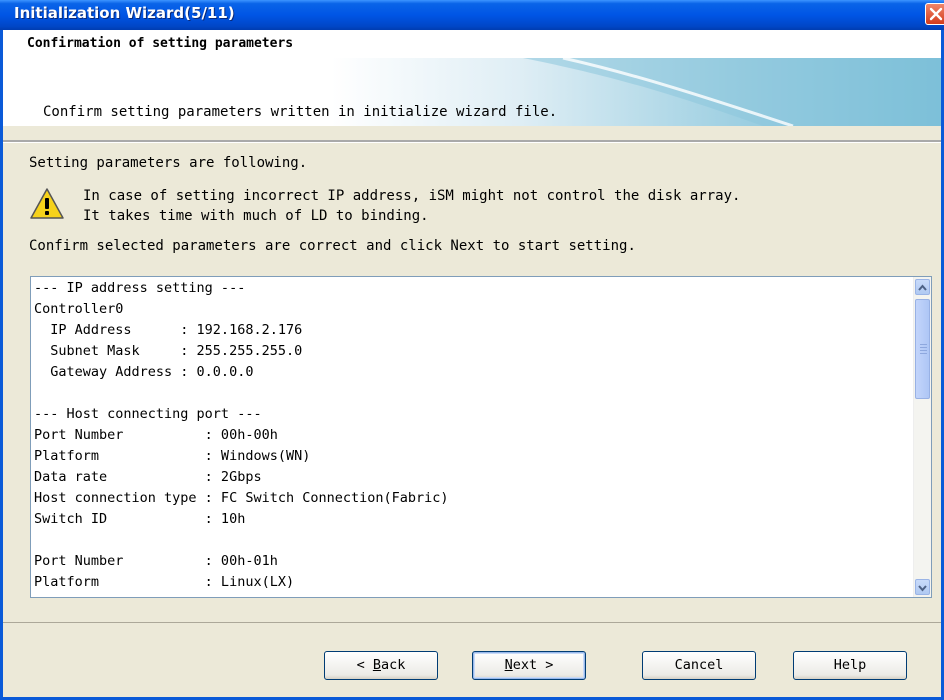 The width and height of the screenshot is (944, 700). I want to click on close-icon, so click(936, 14).